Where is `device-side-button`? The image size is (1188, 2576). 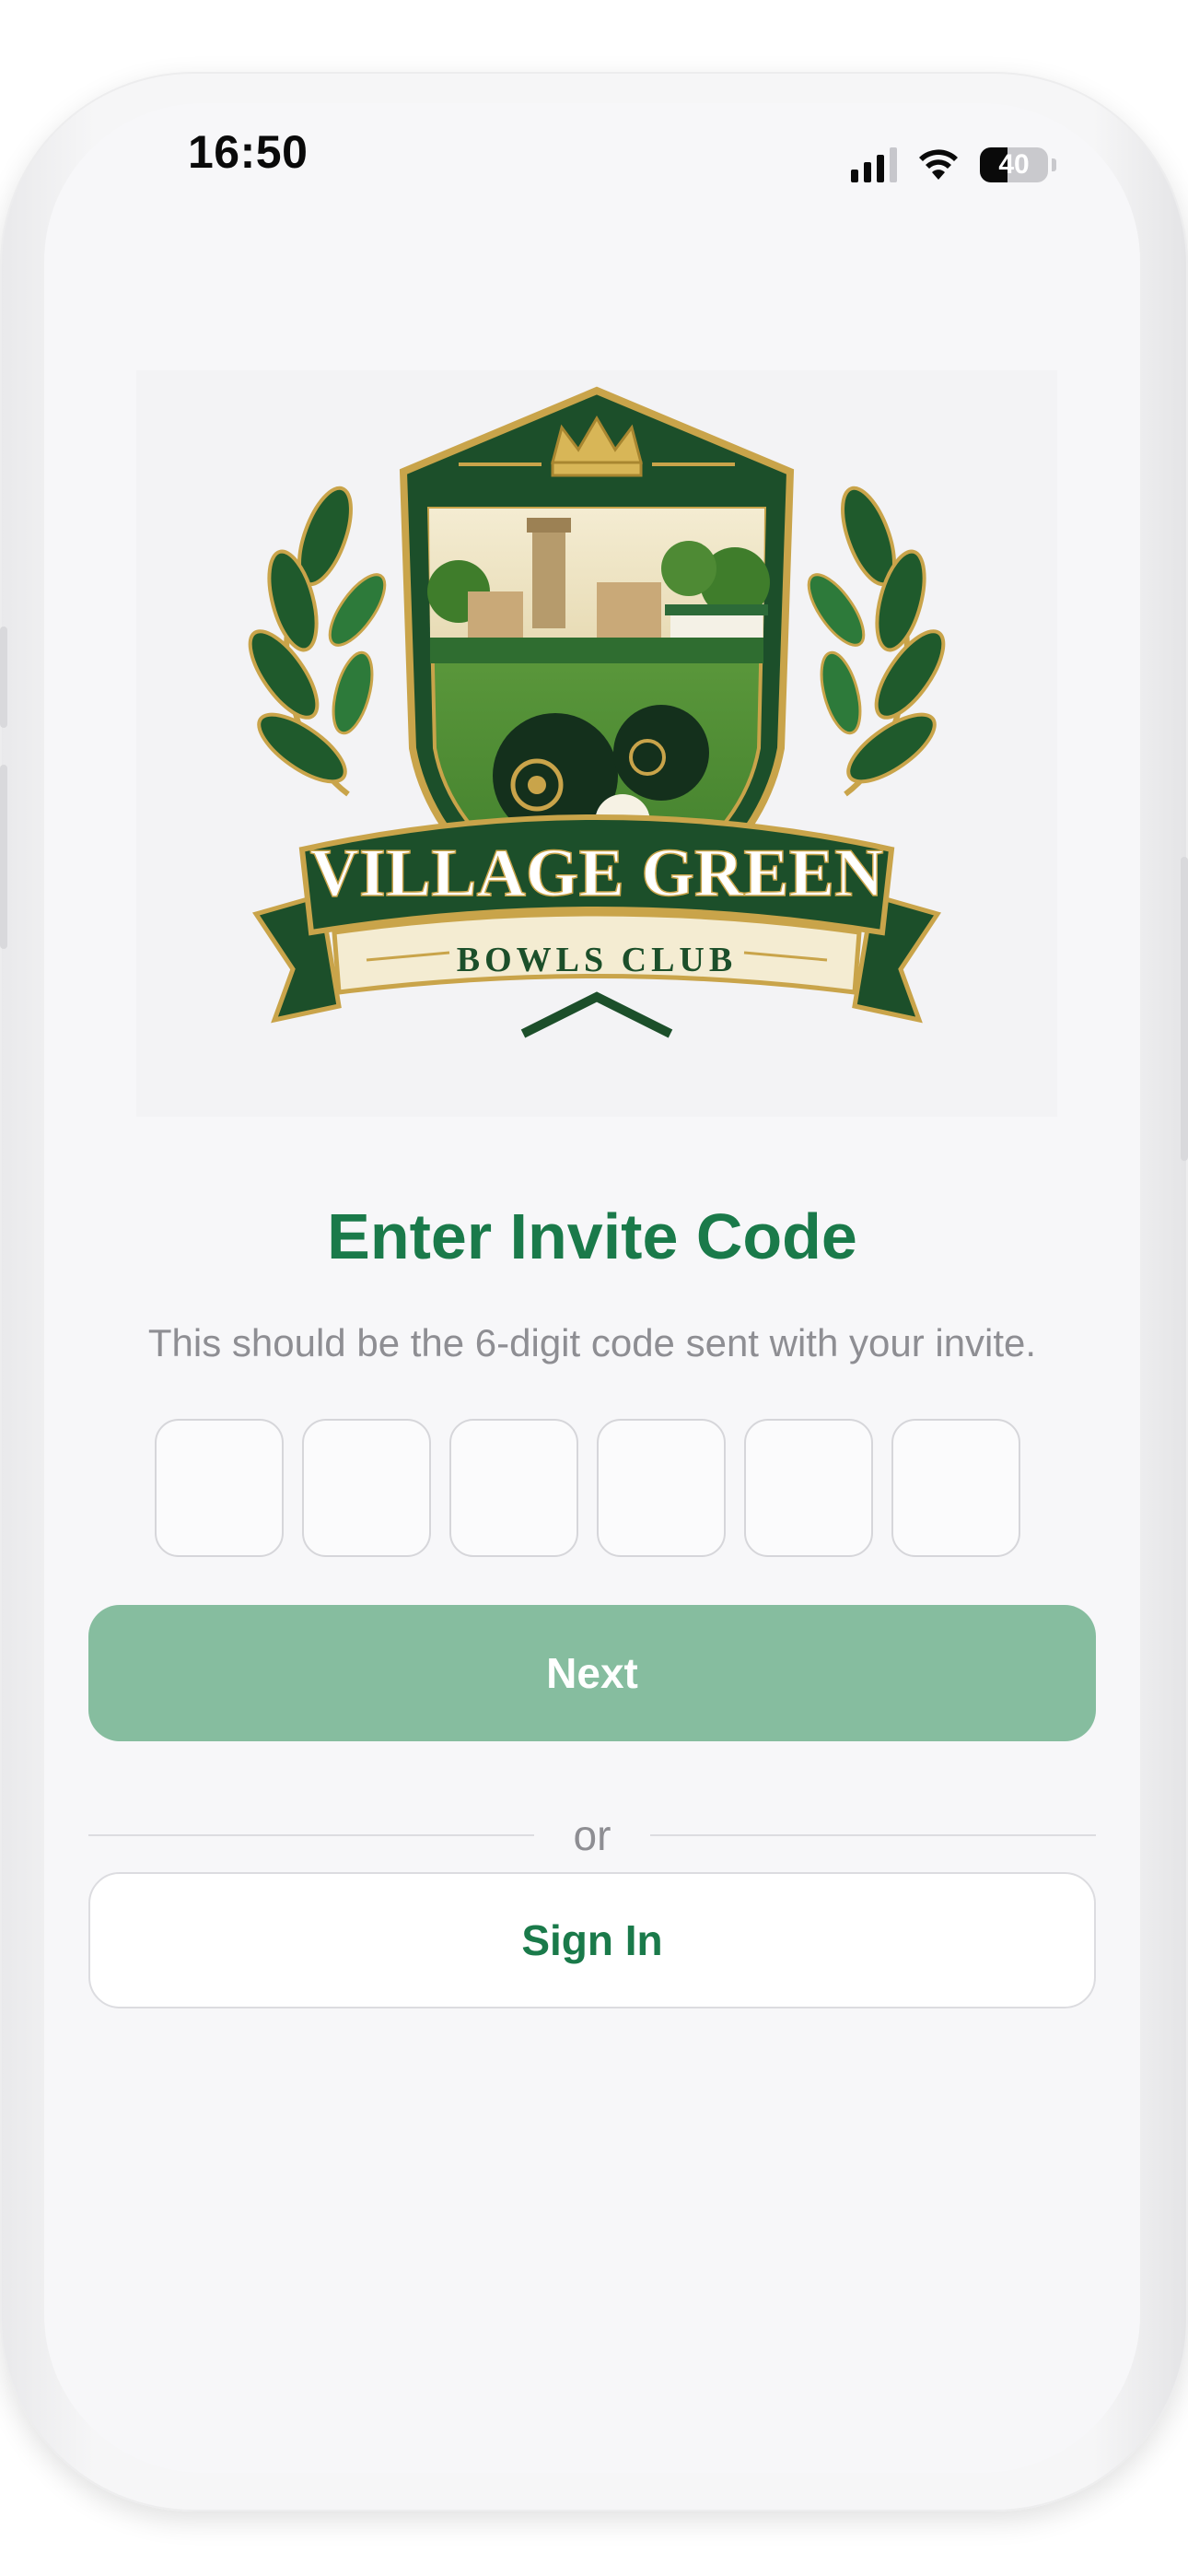
device-side-button is located at coordinates (1184, 1009).